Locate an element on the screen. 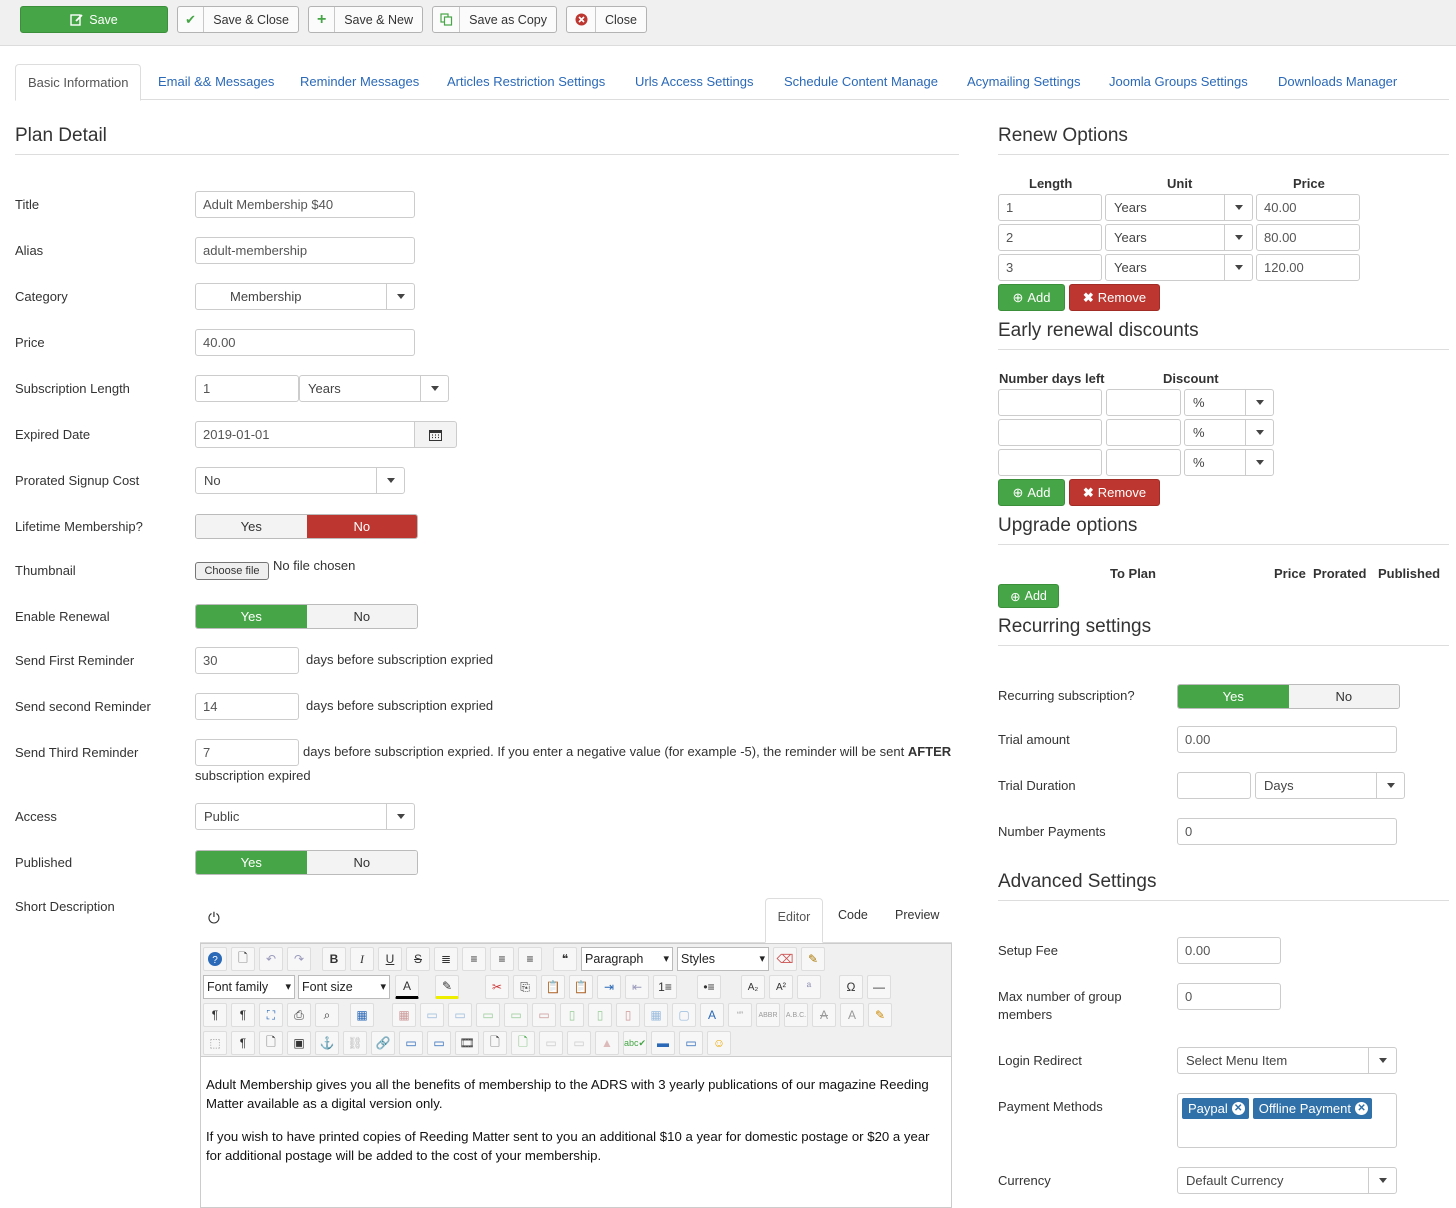 The height and width of the screenshot is (1208, 1456). row-after-icon: ▭ is located at coordinates (516, 1015).